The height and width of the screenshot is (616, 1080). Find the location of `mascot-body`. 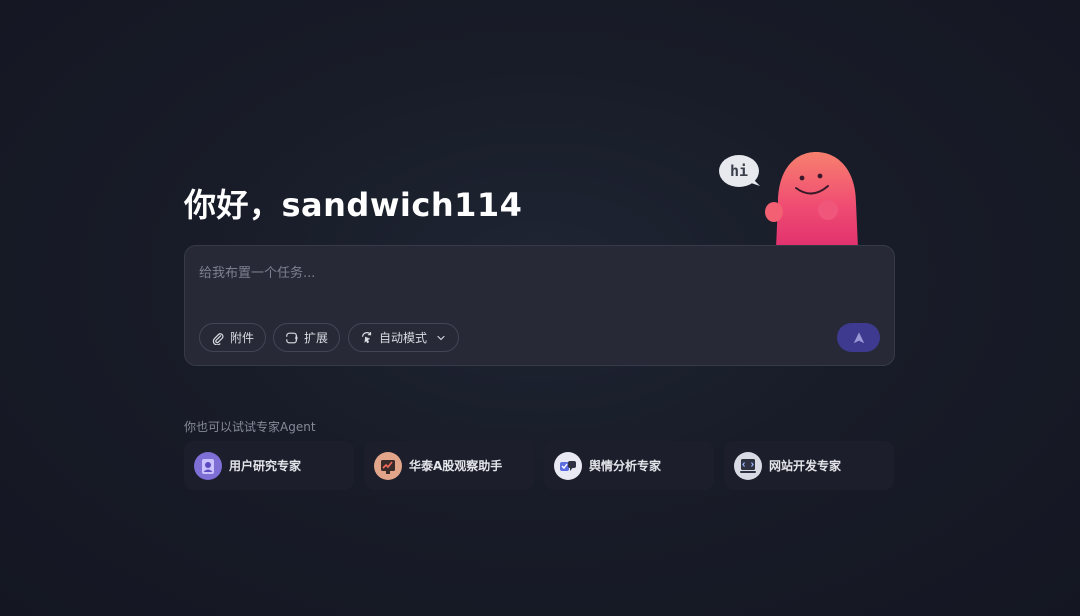

mascot-body is located at coordinates (817, 200).